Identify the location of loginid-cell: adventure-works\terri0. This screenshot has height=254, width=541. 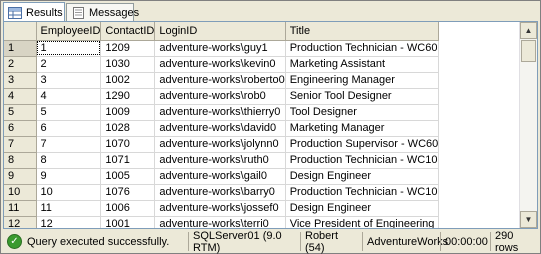
(220, 222).